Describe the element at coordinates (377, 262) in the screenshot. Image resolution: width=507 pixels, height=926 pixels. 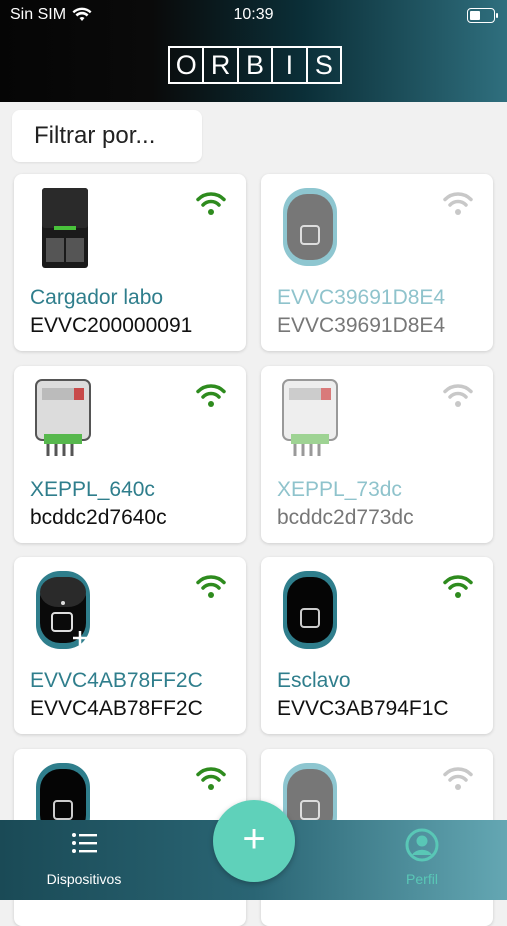
I see `device-card: EVVC39691D8E4 EVVC39691D8E4` at that location.